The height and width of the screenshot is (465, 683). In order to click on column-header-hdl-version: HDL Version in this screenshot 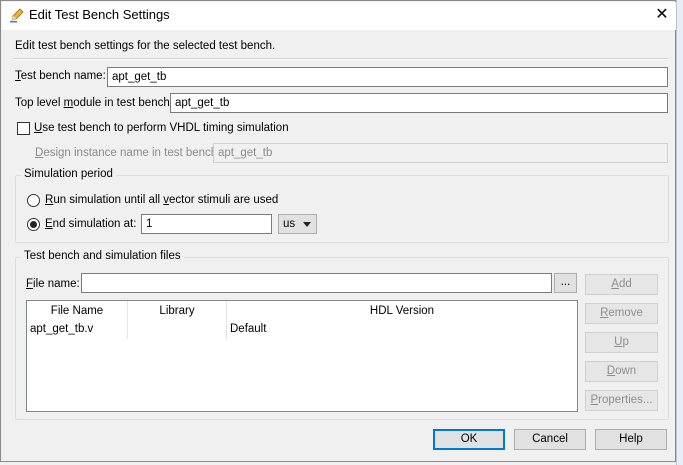, I will do `click(402, 311)`.